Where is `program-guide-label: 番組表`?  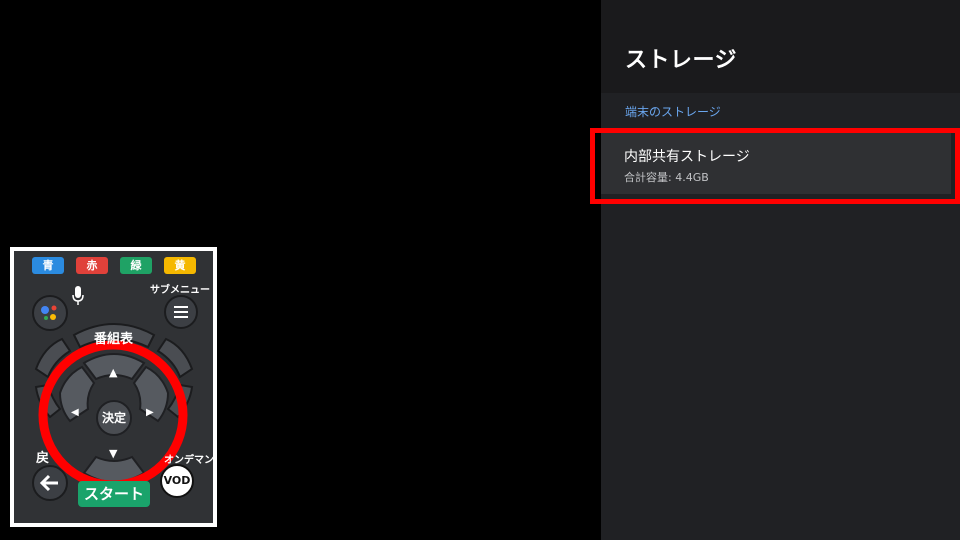 program-guide-label: 番組表 is located at coordinates (114, 339).